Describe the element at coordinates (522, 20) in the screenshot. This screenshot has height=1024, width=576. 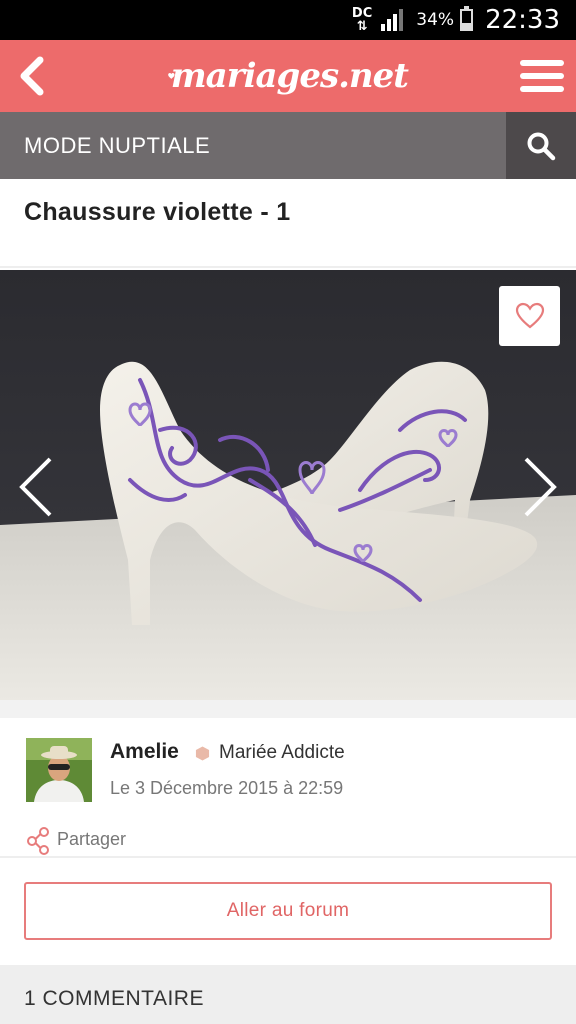
I see `clock: 22:33` at that location.